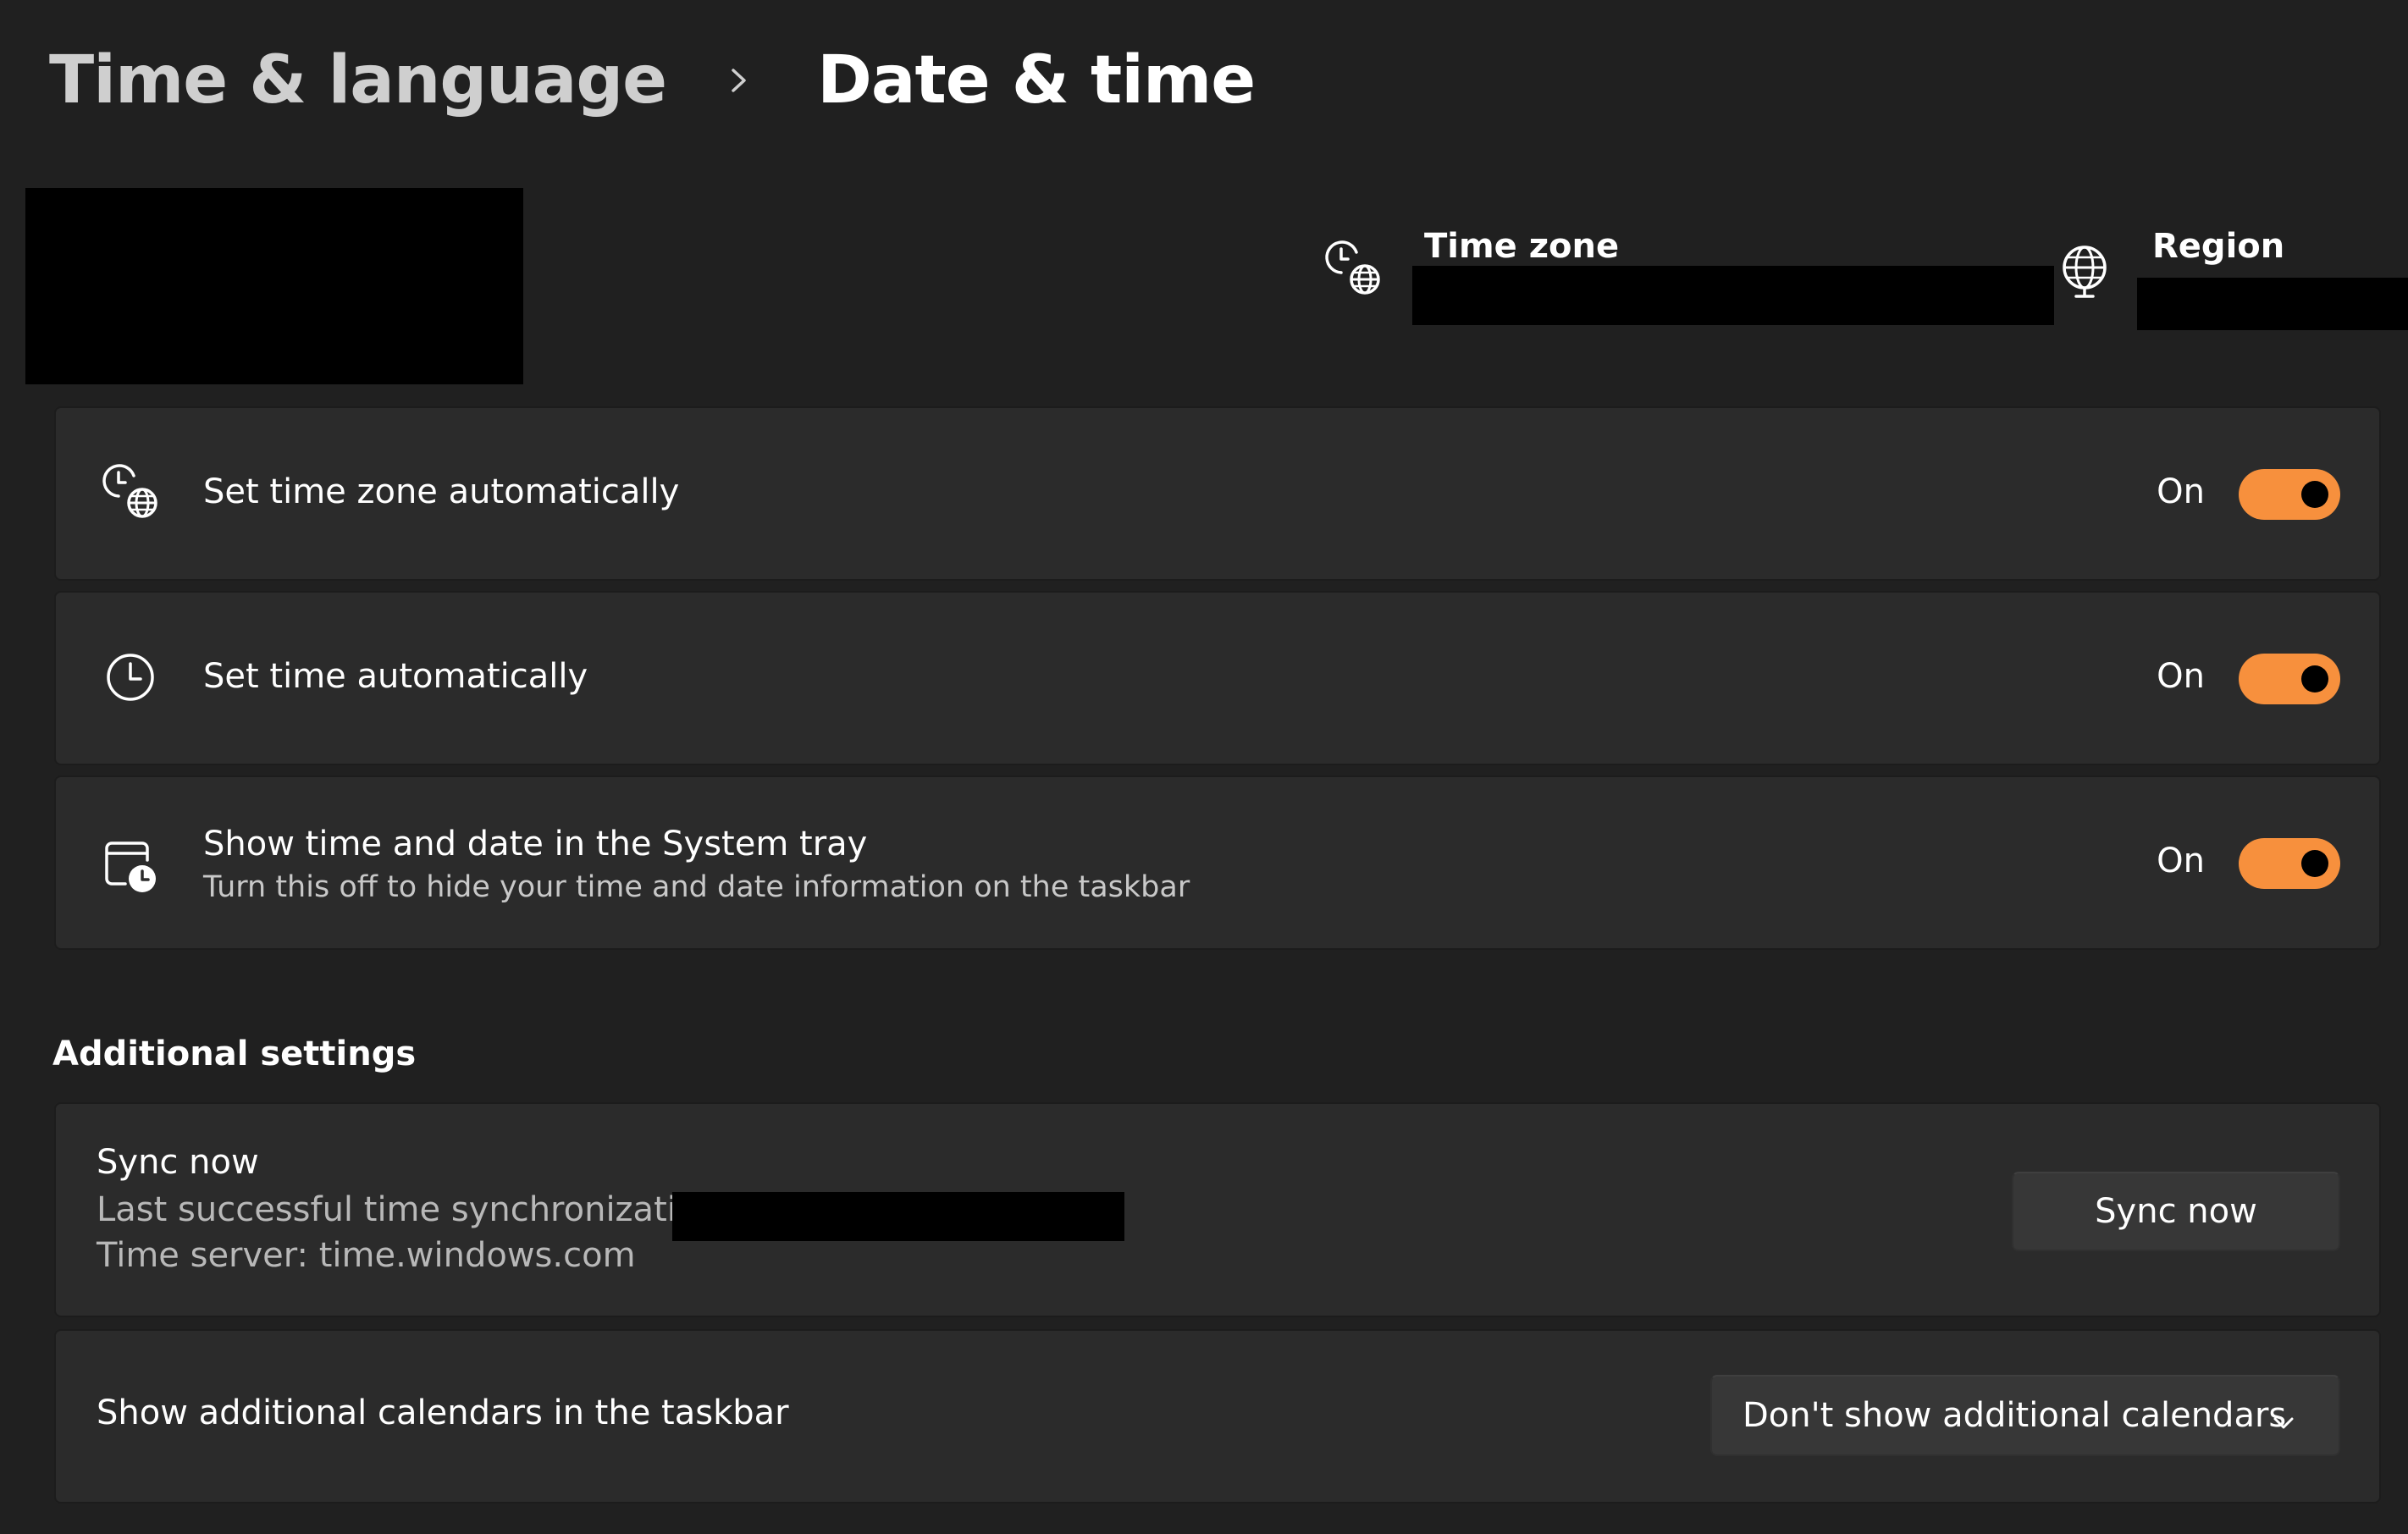 This screenshot has width=2408, height=1534. What do you see at coordinates (2272, 304) in the screenshot?
I see `redacted-region-value` at bounding box center [2272, 304].